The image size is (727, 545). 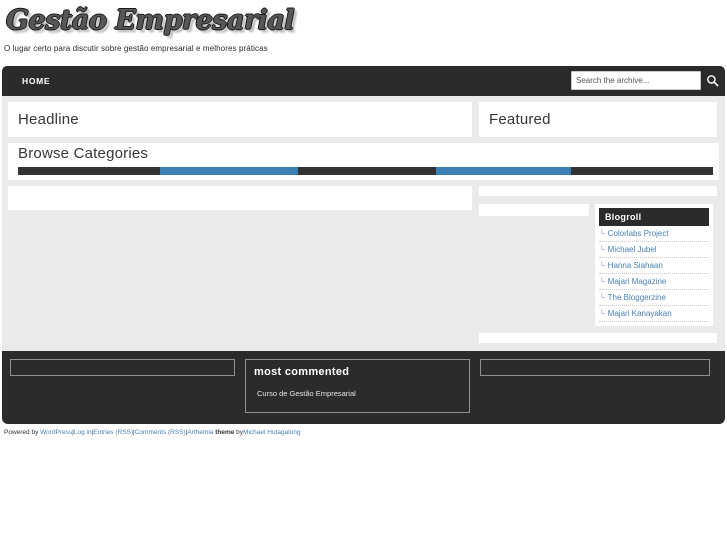 What do you see at coordinates (240, 119) in the screenshot?
I see `headline-panel: Headline` at bounding box center [240, 119].